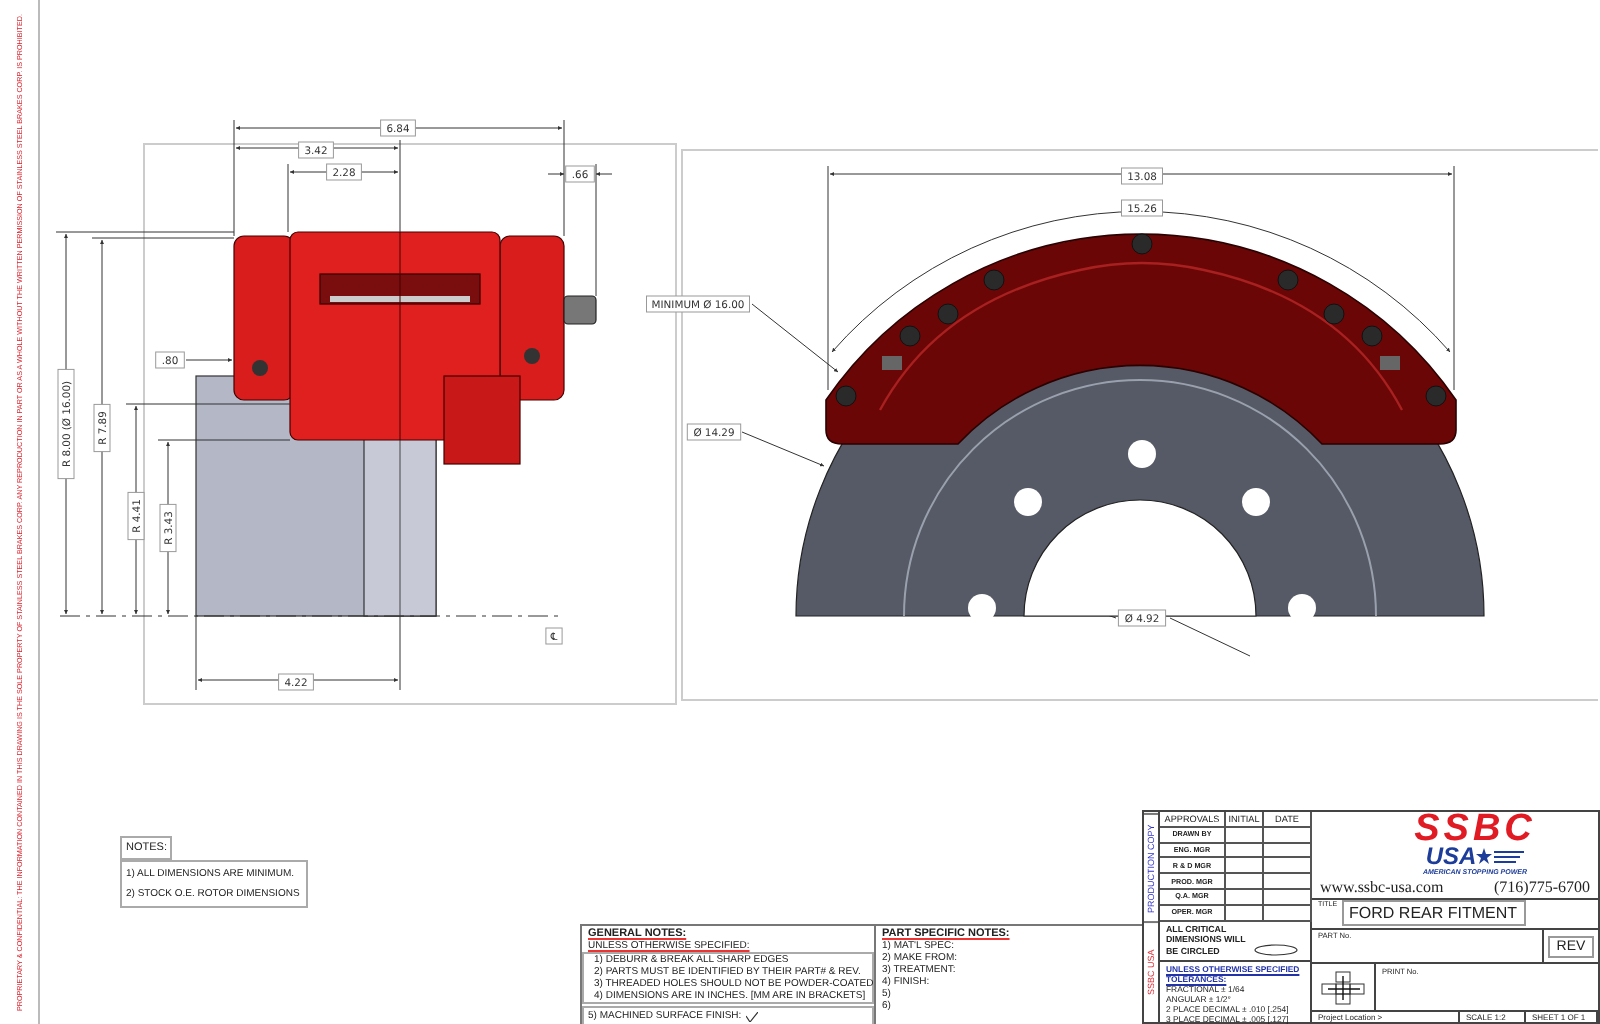  Describe the element at coordinates (1433, 913) in the screenshot. I see `drawing-title: FORD REAR FITMENT` at that location.